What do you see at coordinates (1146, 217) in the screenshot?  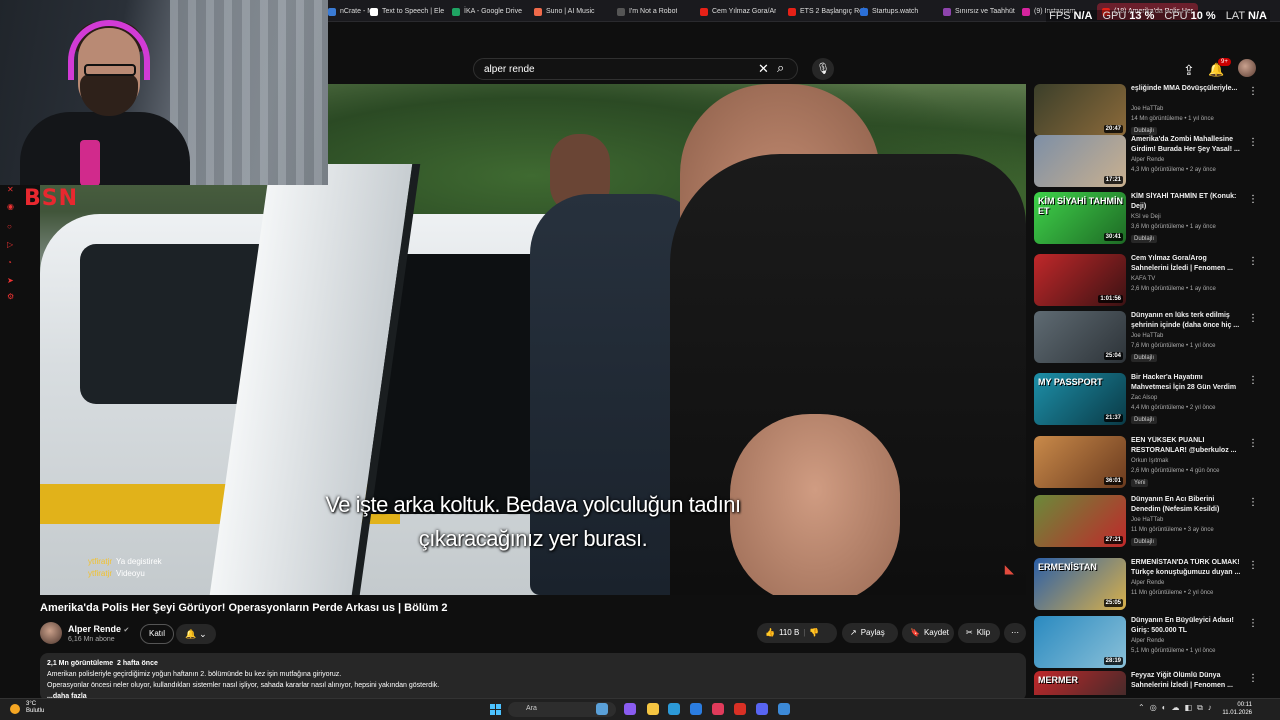 I see `recommendation-channel: KSI ve Deji` at bounding box center [1146, 217].